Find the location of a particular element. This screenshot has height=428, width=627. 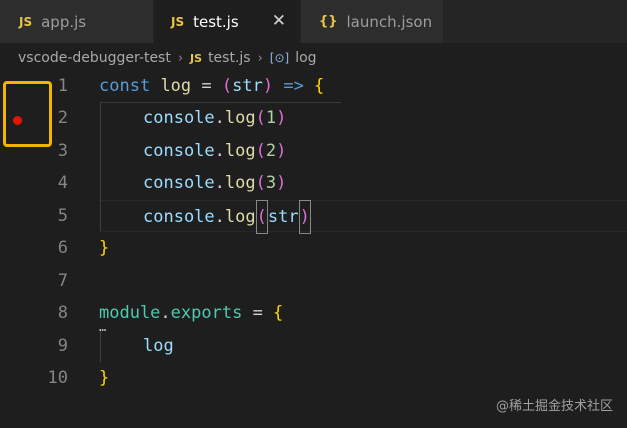

code-line-6: } is located at coordinates (104, 248).